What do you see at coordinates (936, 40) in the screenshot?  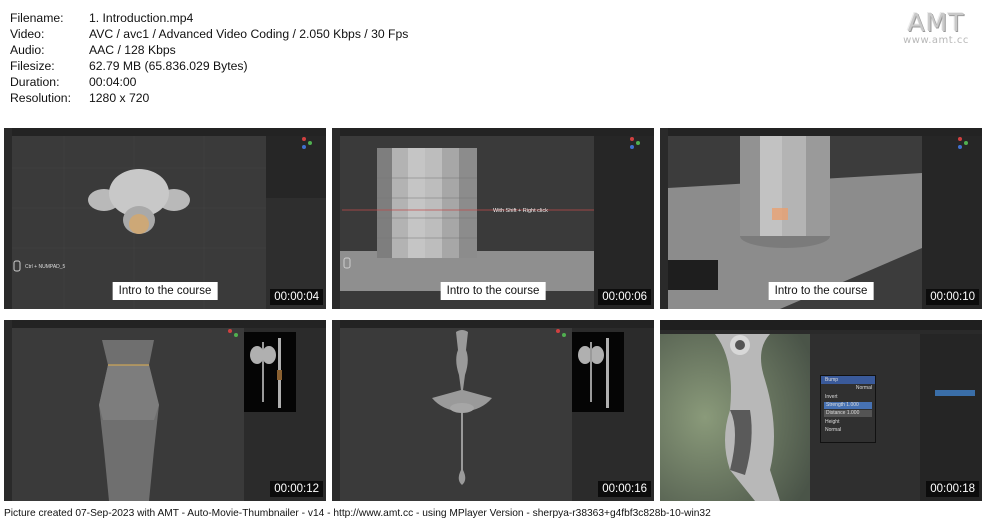 I see `logo-url: www.amt.cc` at bounding box center [936, 40].